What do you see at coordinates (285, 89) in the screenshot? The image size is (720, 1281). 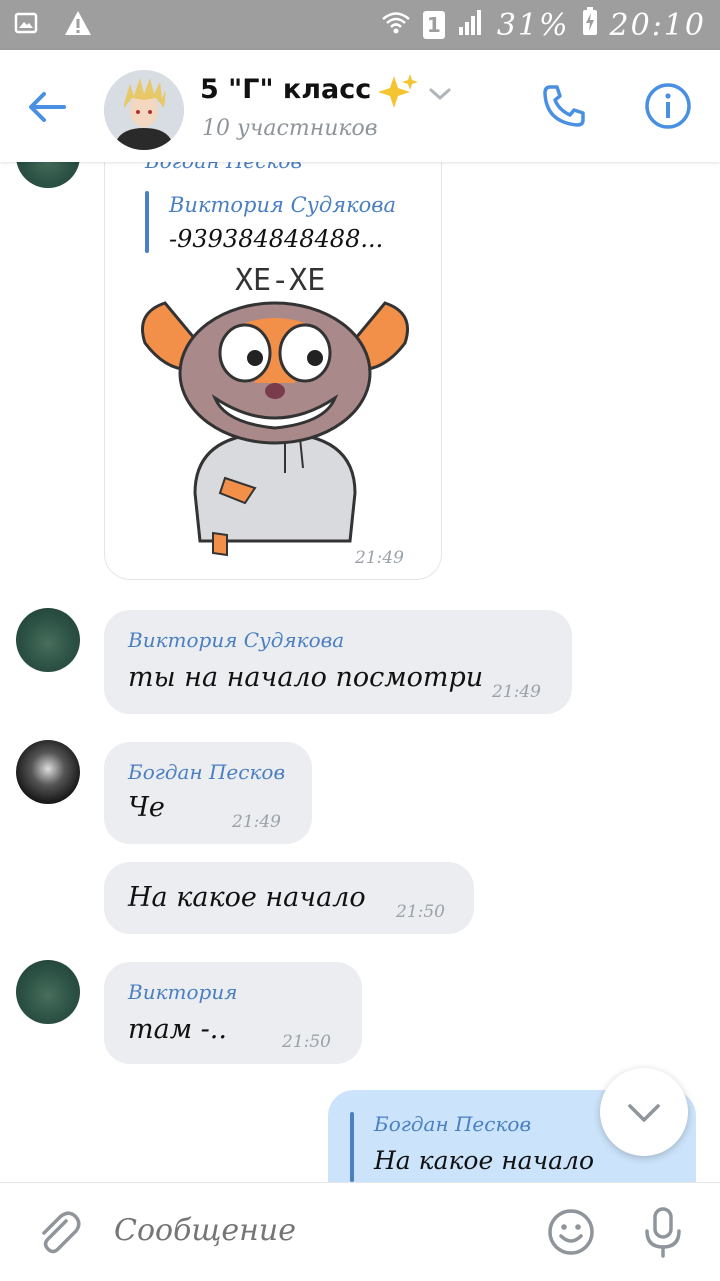 I see `chat-title: 5 "Г" класс` at bounding box center [285, 89].